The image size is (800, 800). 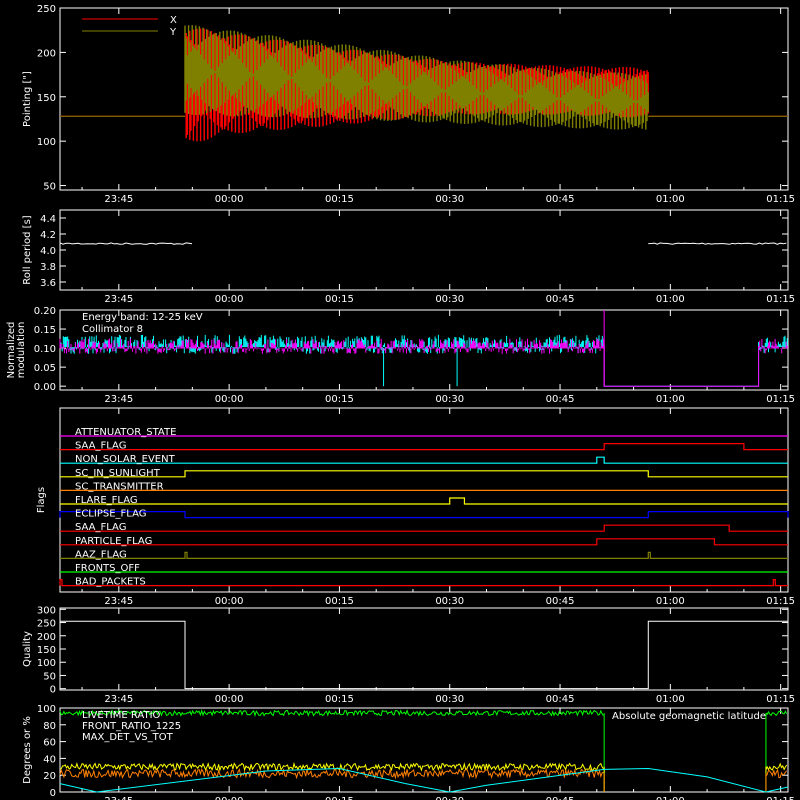 What do you see at coordinates (449, 699) in the screenshot?
I see `quality-xtick-label: 00:30` at bounding box center [449, 699].